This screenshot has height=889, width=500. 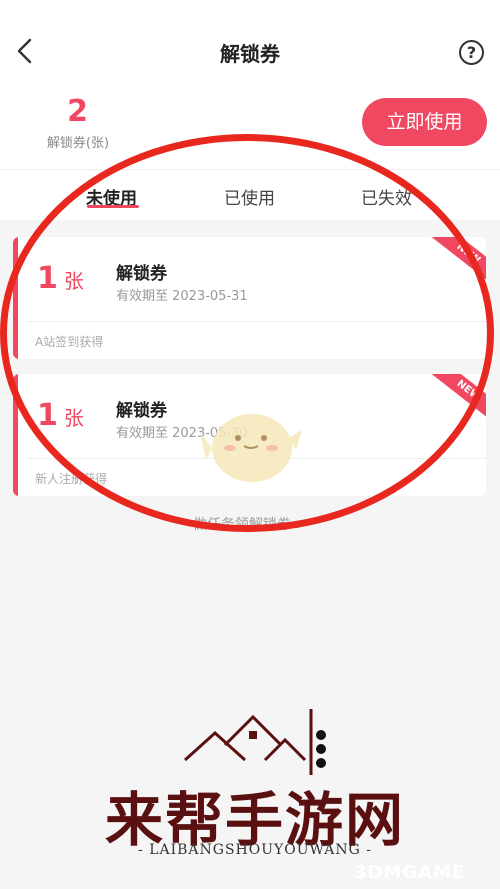 What do you see at coordinates (255, 850) in the screenshot?
I see `watermark-subtitle: - LAIBANGSHOUYOUWANG -` at bounding box center [255, 850].